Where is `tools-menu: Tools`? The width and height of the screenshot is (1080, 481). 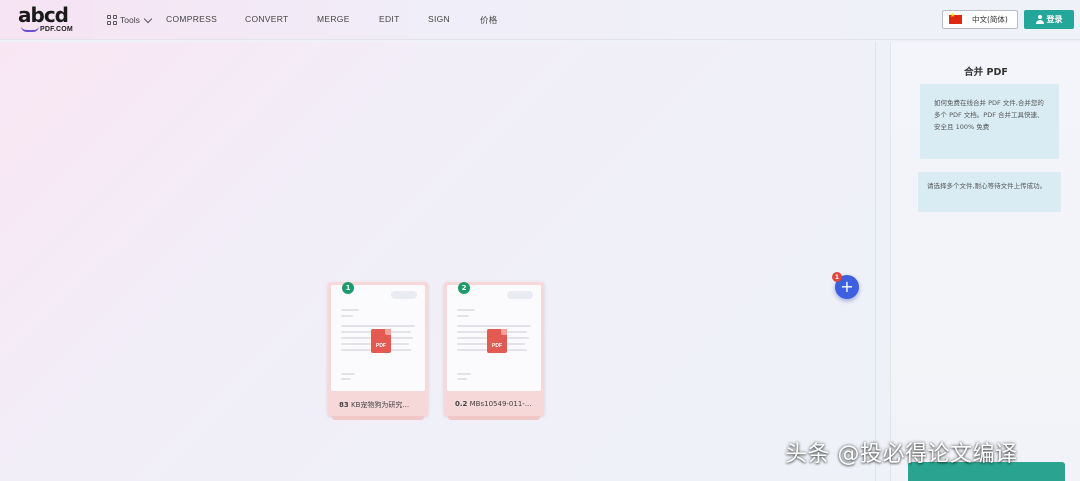
tools-menu: Tools is located at coordinates (130, 20).